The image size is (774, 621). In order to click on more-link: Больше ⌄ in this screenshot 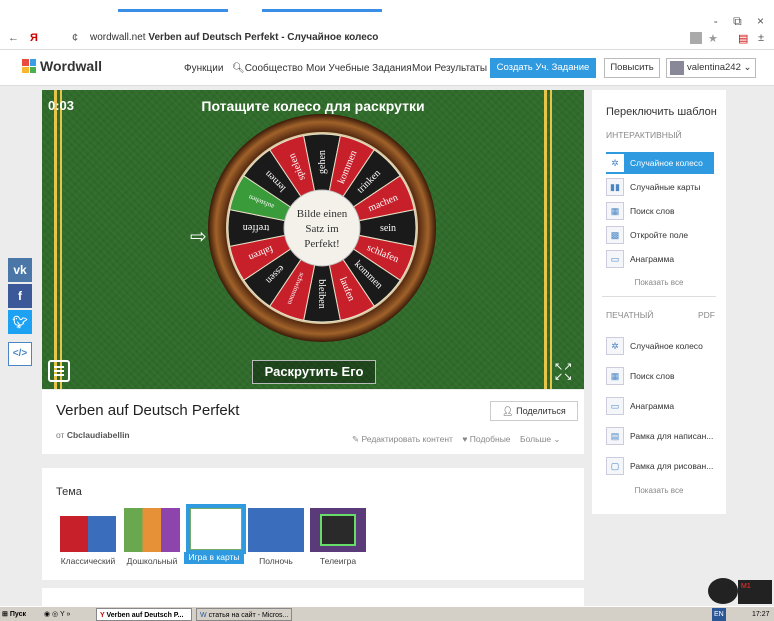, I will do `click(540, 439)`.